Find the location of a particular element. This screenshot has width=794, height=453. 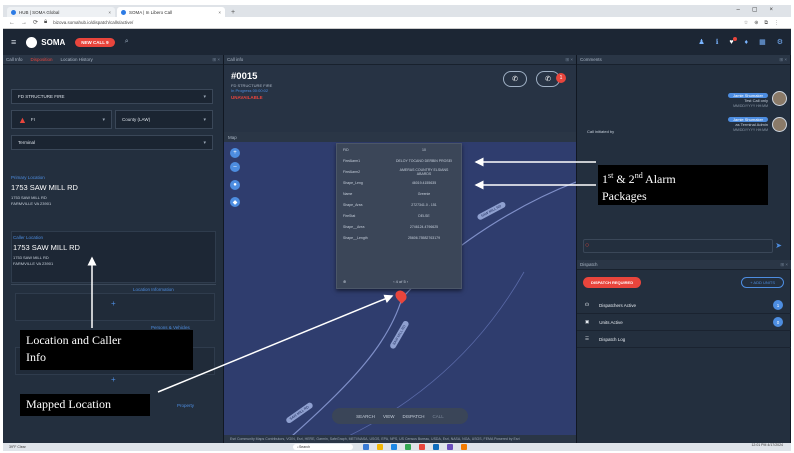

popup-field-value: DELOY TOCANO DERBIN PROSEI is located at coordinates (423, 160).